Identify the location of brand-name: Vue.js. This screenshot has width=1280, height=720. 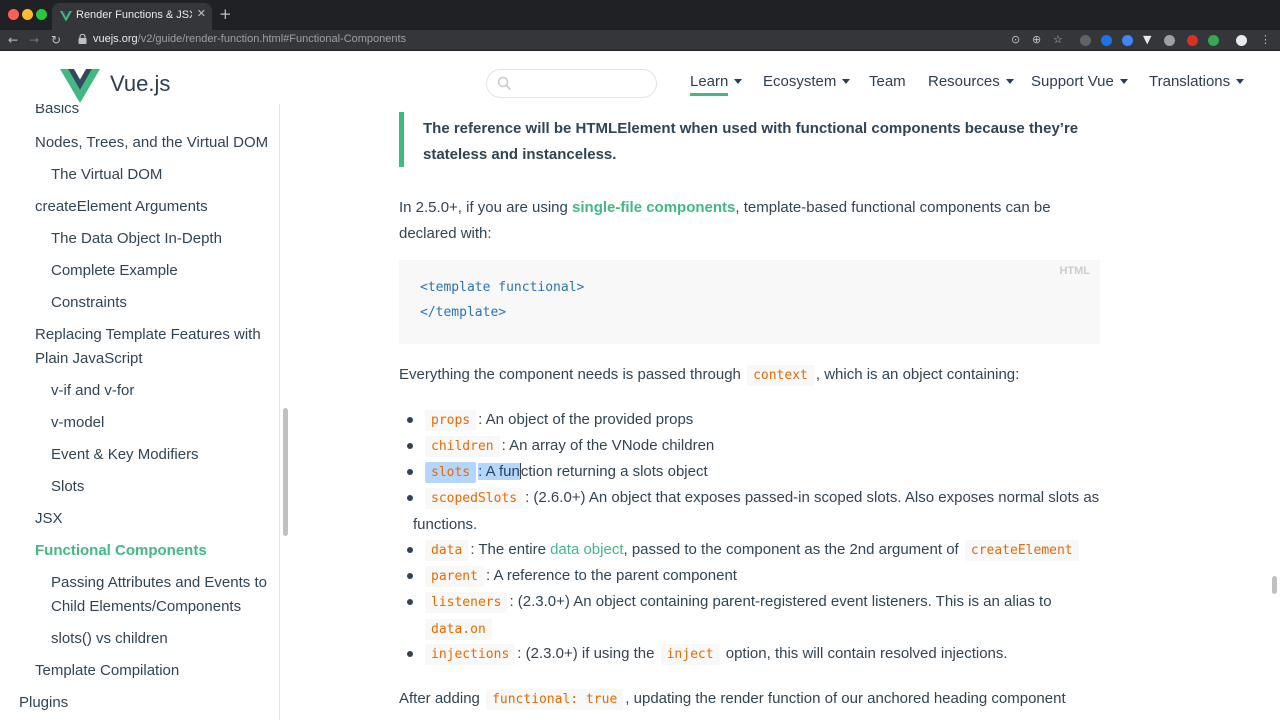
(140, 84).